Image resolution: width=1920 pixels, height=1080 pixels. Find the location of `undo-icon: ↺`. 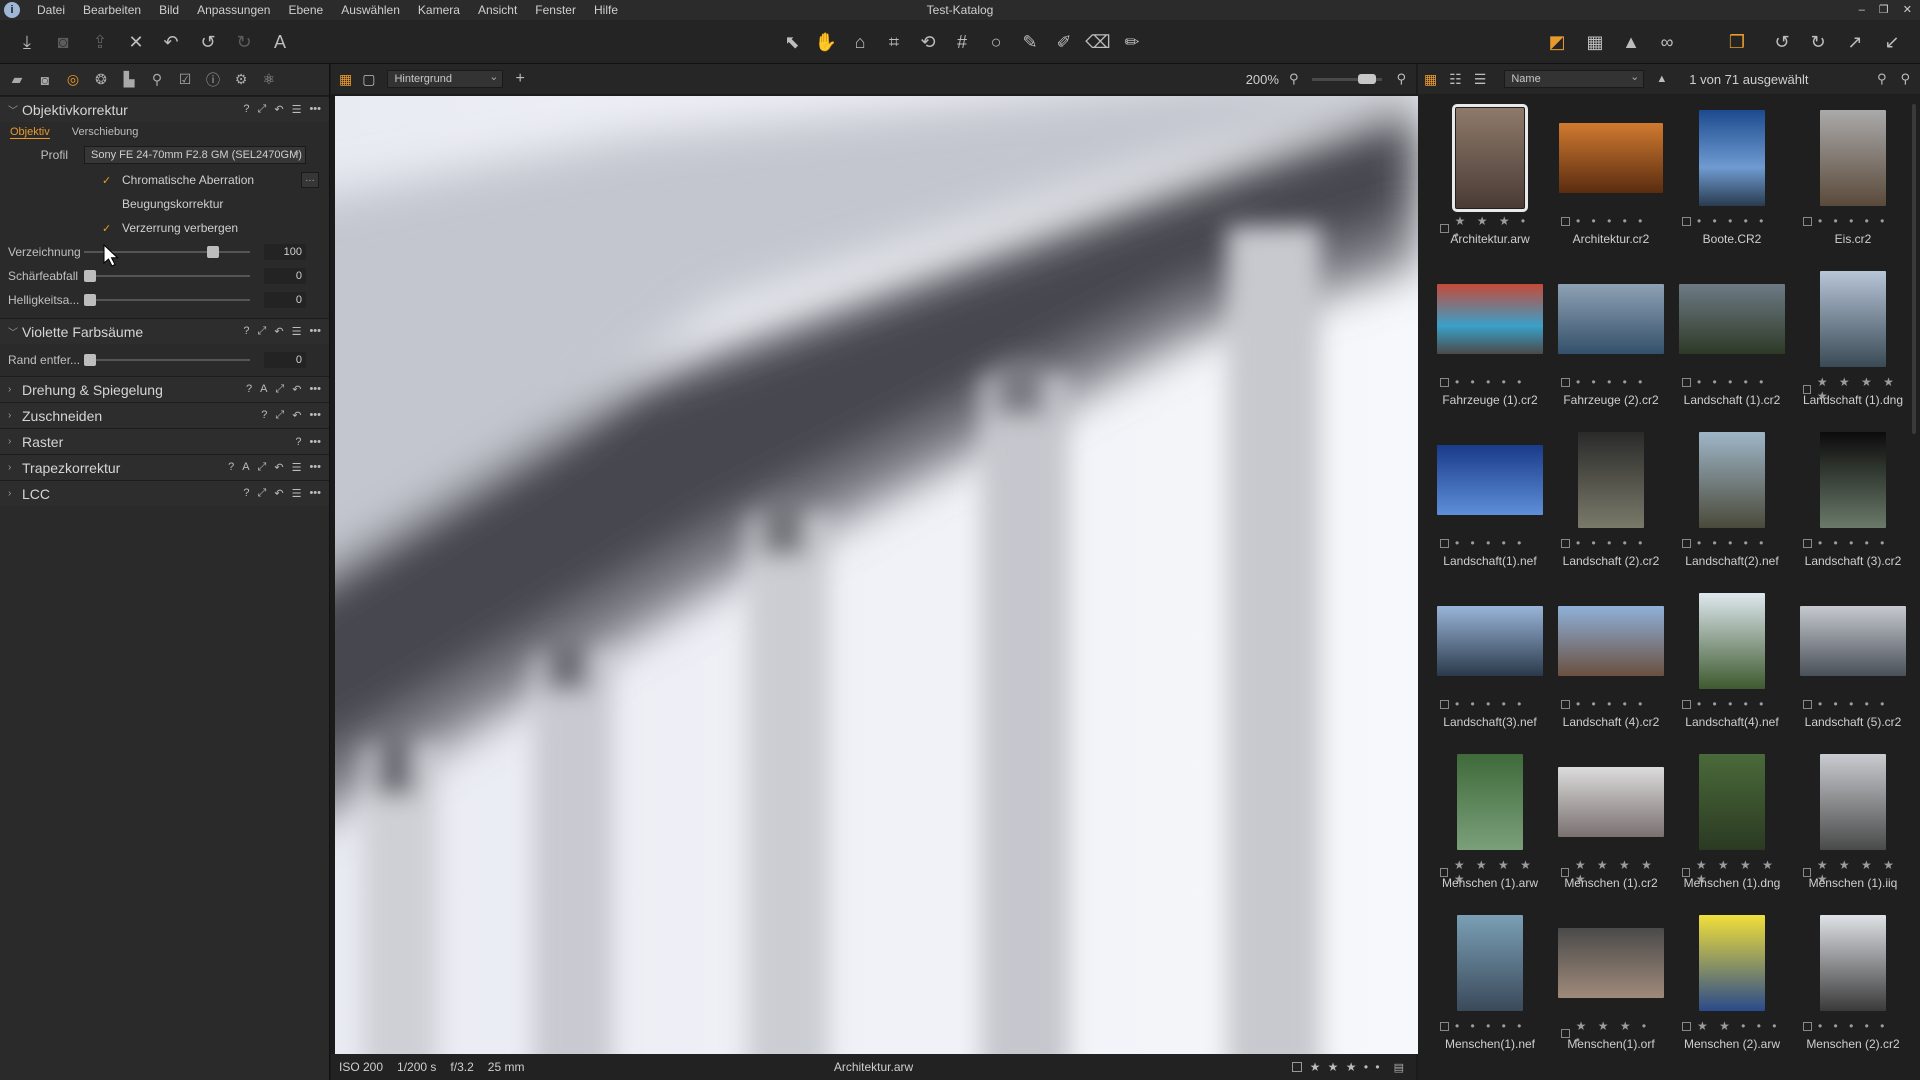

undo-icon: ↺ is located at coordinates (208, 42).